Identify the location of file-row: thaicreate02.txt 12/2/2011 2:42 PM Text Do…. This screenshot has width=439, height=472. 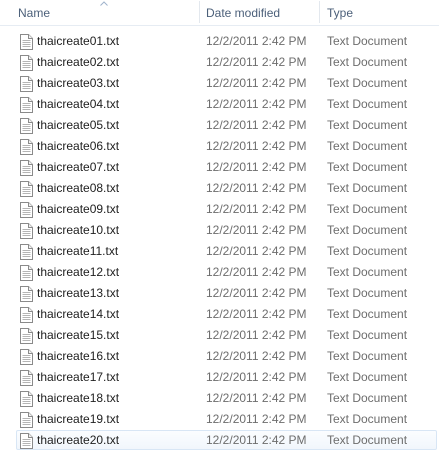
(219, 62).